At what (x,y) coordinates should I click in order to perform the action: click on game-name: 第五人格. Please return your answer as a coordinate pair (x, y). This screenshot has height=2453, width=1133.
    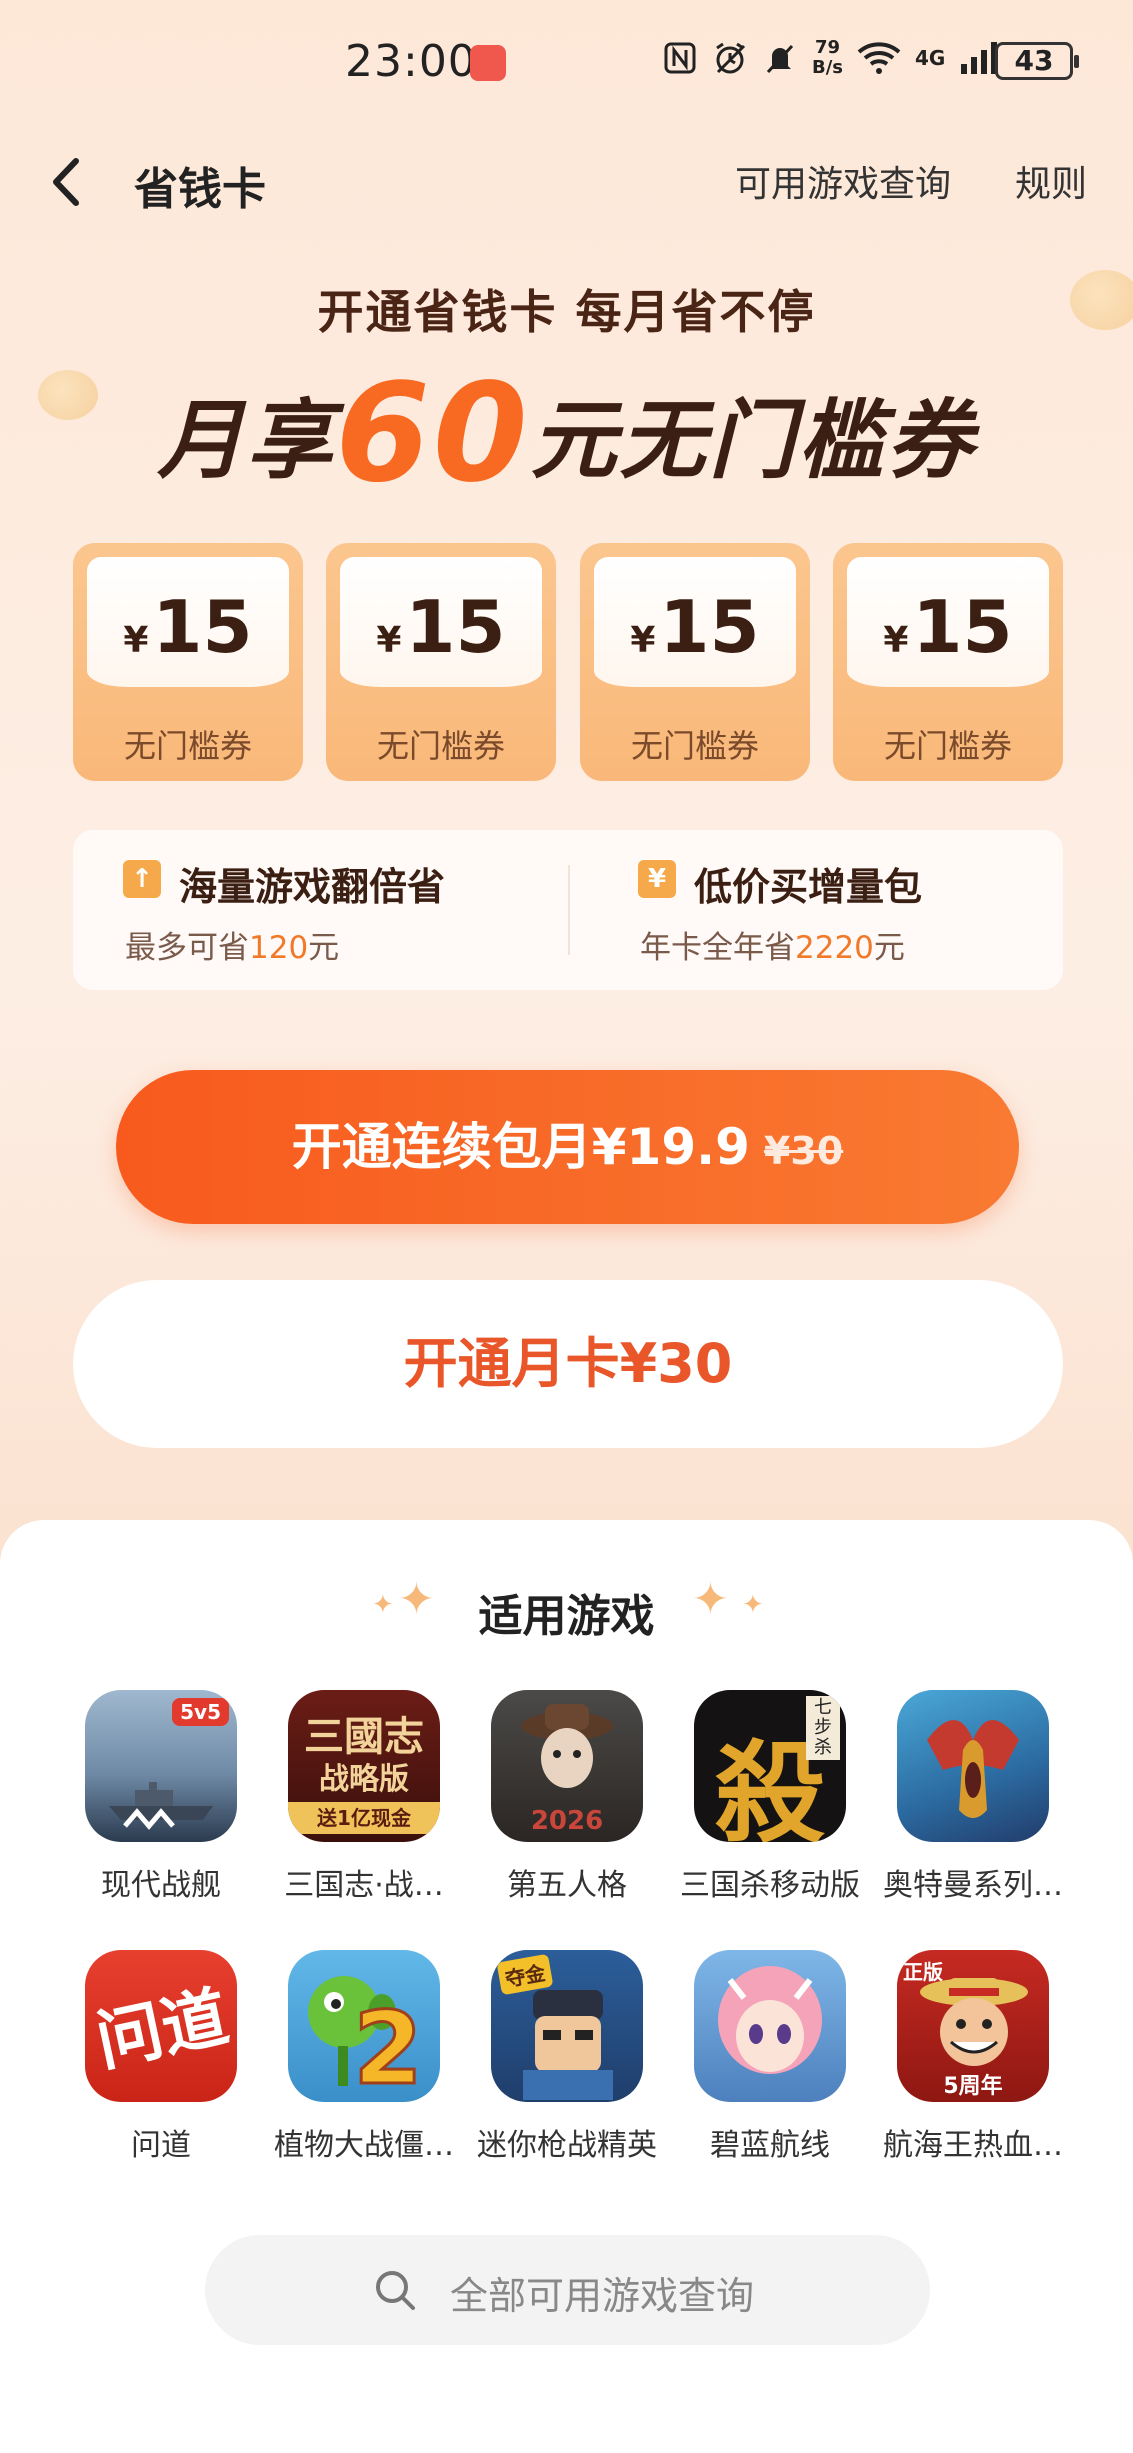
    Looking at the image, I should click on (567, 1885).